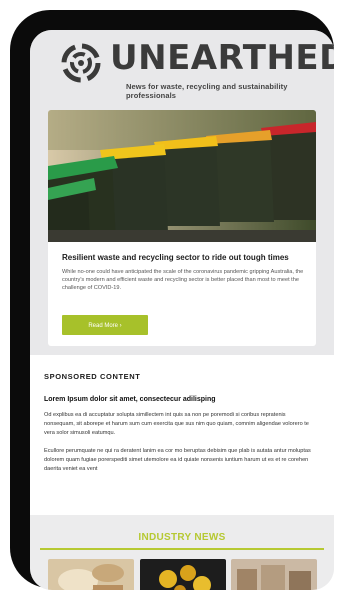 Image resolution: width=344 pixels, height=595 pixels. Describe the element at coordinates (222, 58) in the screenshot. I see `brand-wordmark: UNEARTHED` at that location.